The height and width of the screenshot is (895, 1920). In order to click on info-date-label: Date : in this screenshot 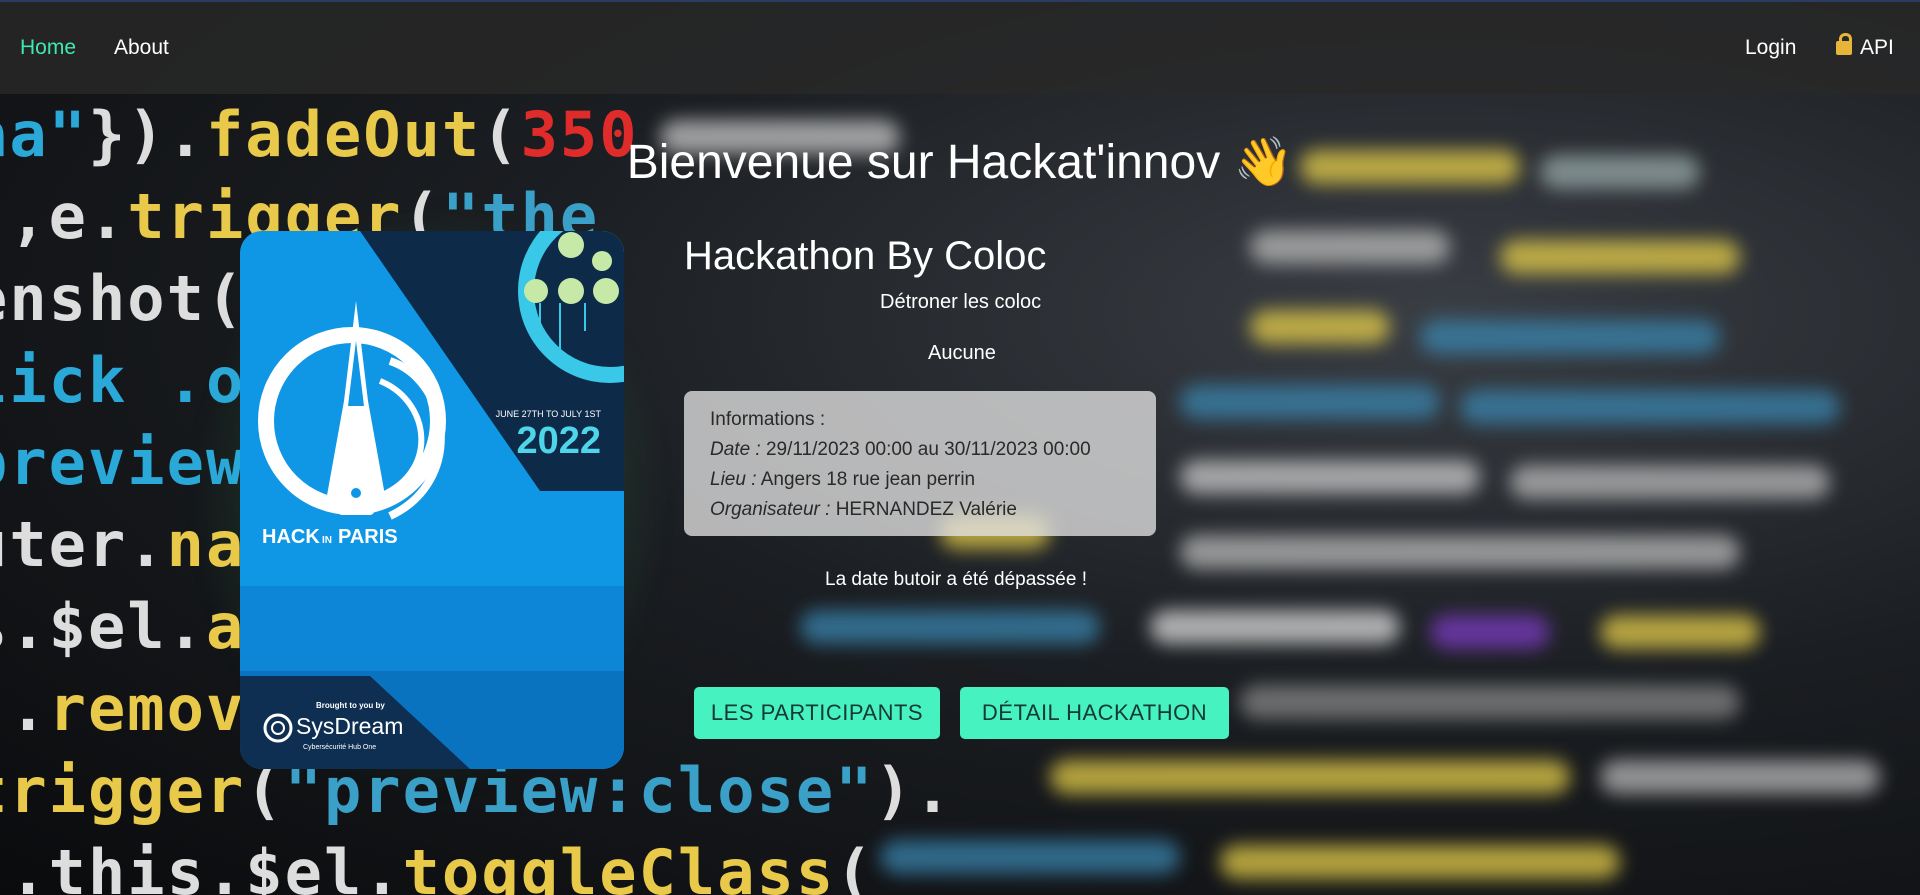, I will do `click(735, 449)`.